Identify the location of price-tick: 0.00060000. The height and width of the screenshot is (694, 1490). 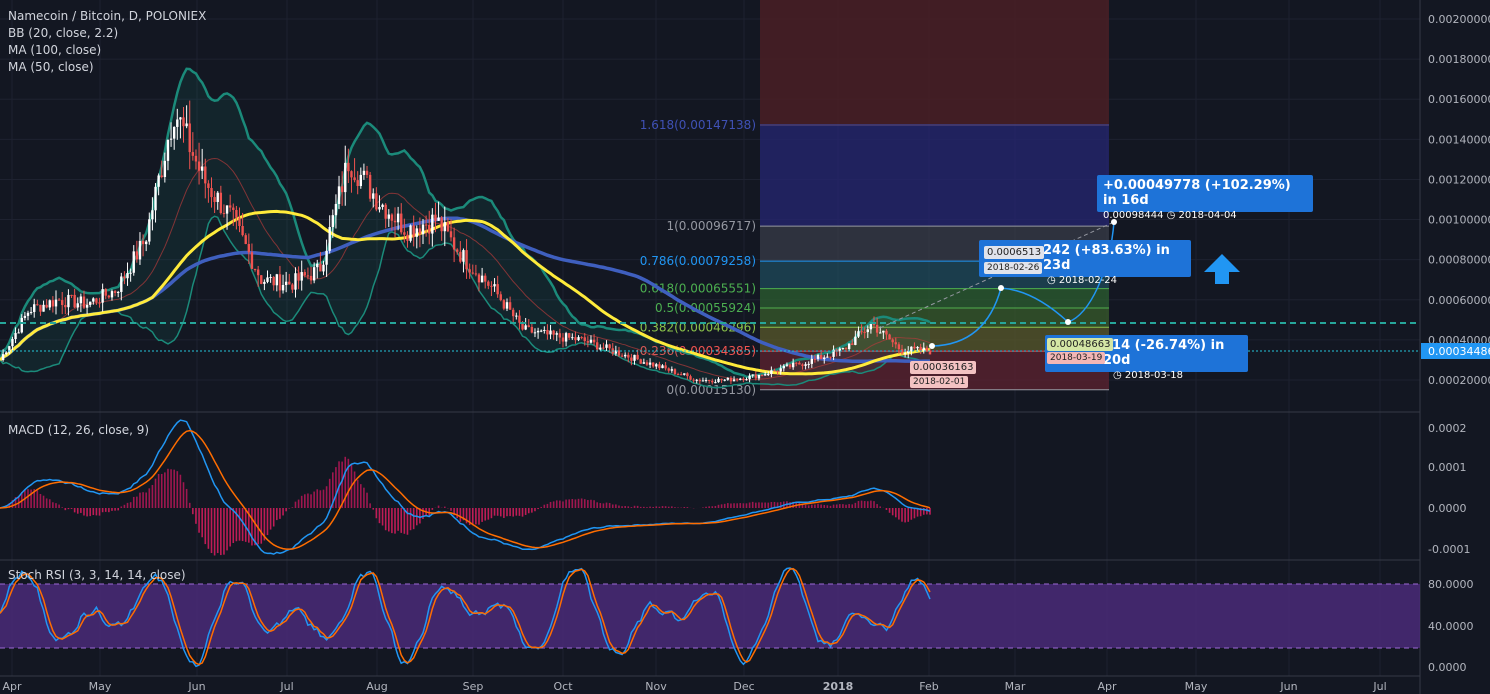
(1459, 300).